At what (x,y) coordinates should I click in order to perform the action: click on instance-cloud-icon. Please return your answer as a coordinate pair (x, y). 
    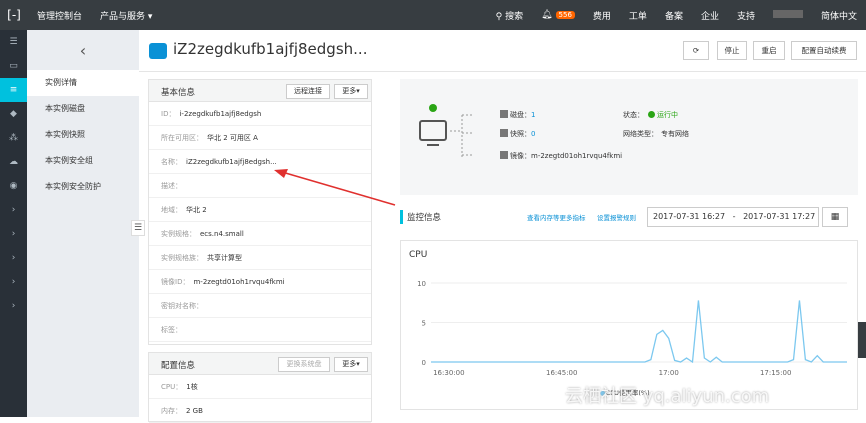
    Looking at the image, I should click on (158, 51).